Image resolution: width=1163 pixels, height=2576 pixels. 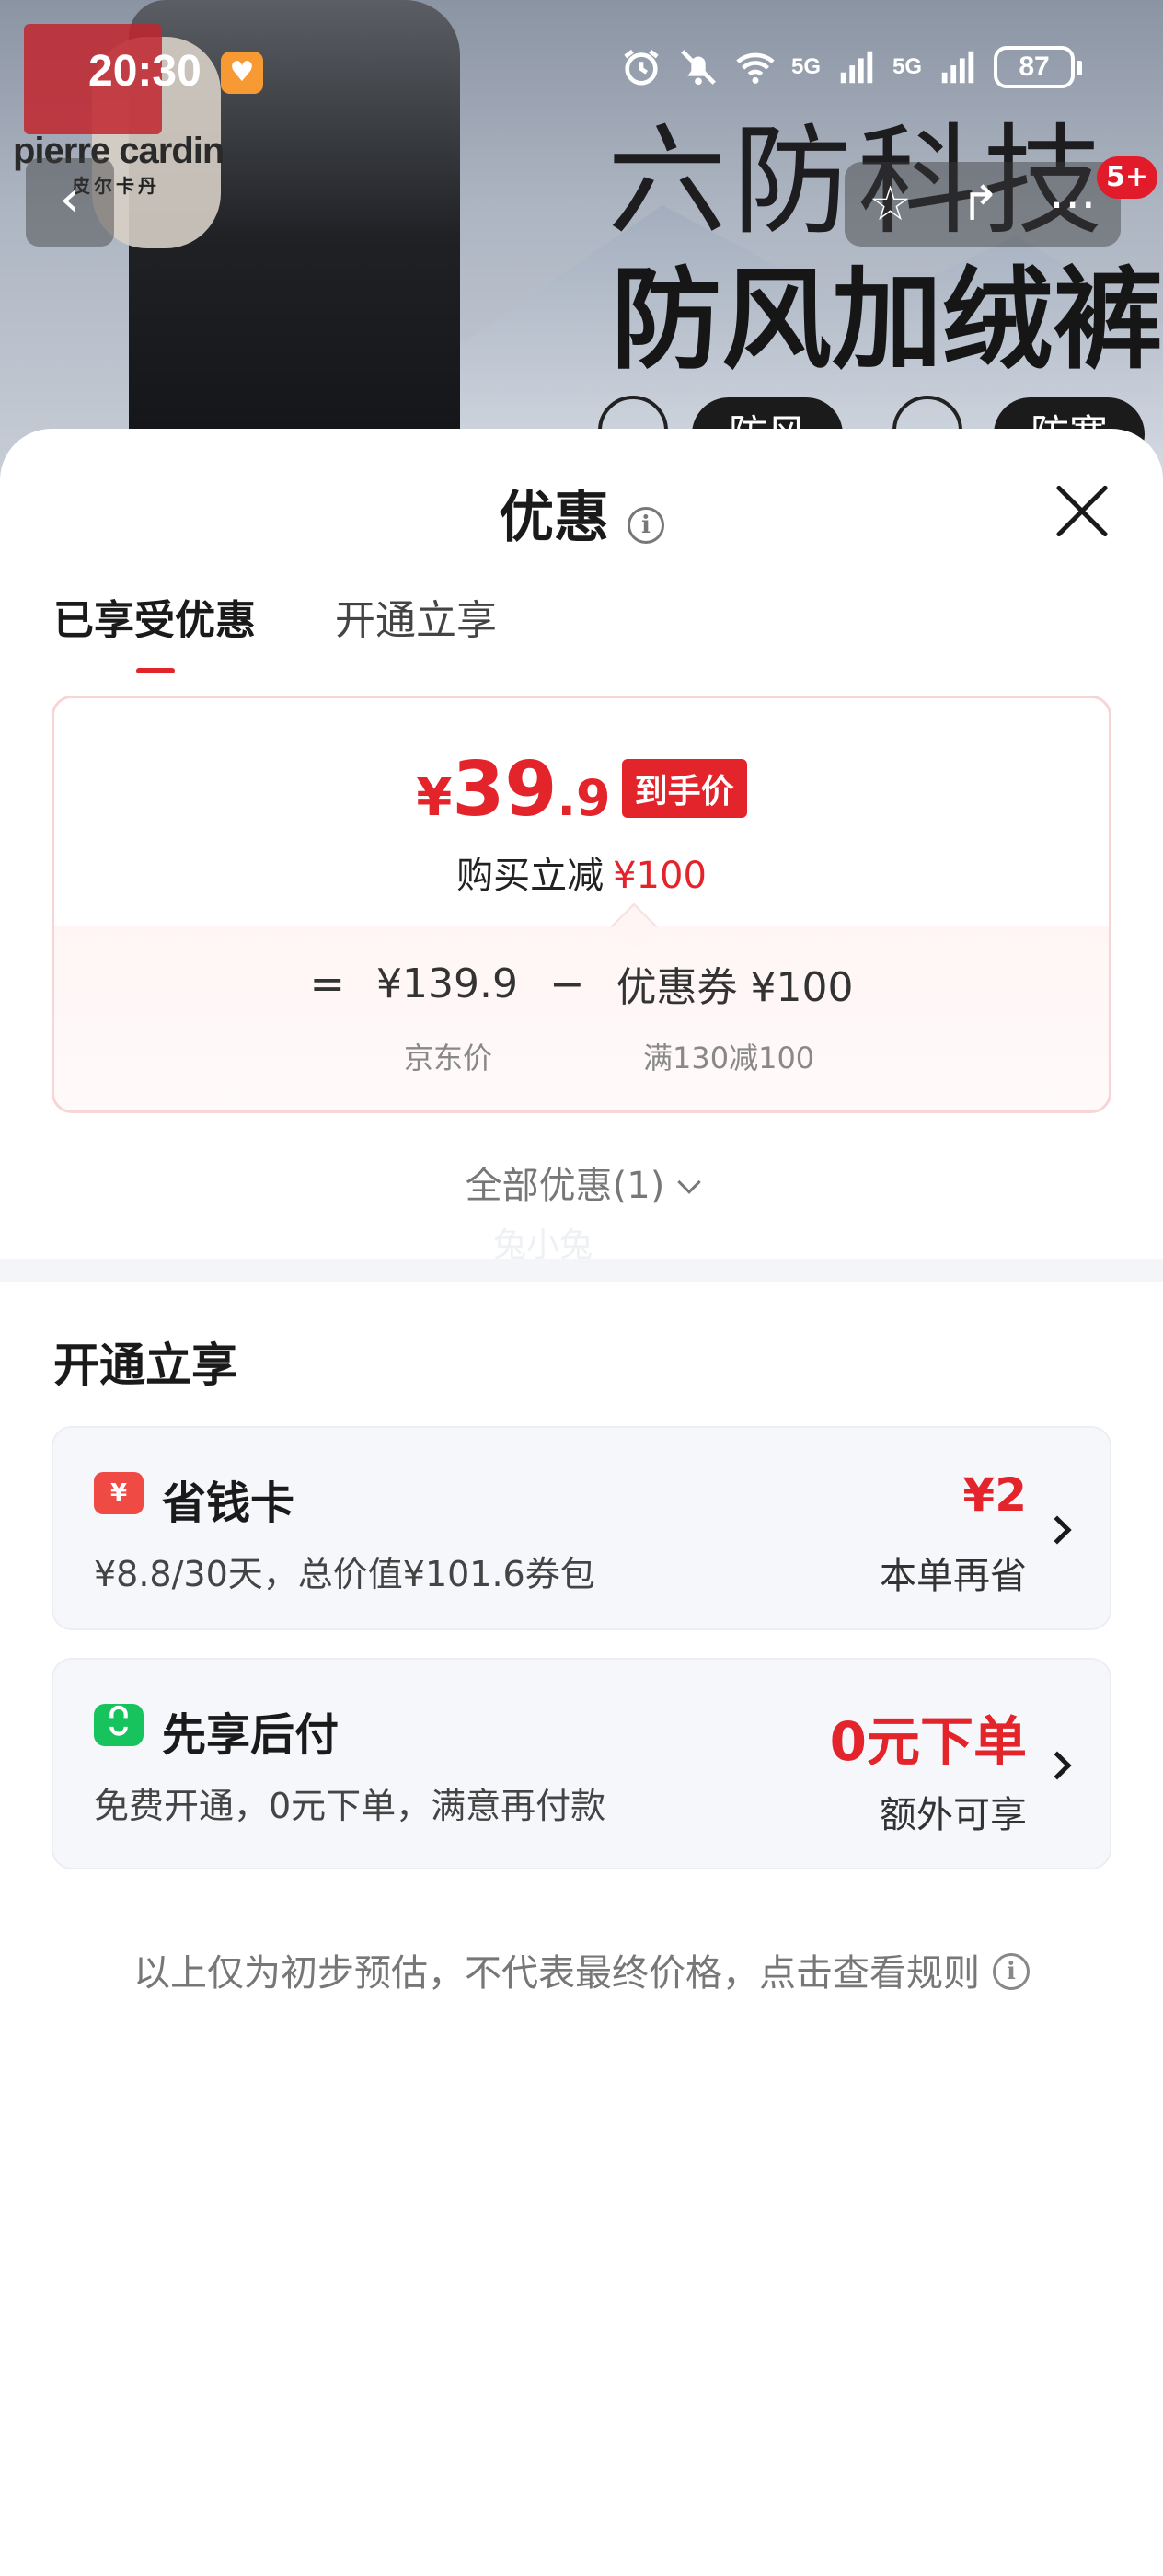 I want to click on tab-enjoyed-offers: 已享受优惠, so click(x=155, y=630).